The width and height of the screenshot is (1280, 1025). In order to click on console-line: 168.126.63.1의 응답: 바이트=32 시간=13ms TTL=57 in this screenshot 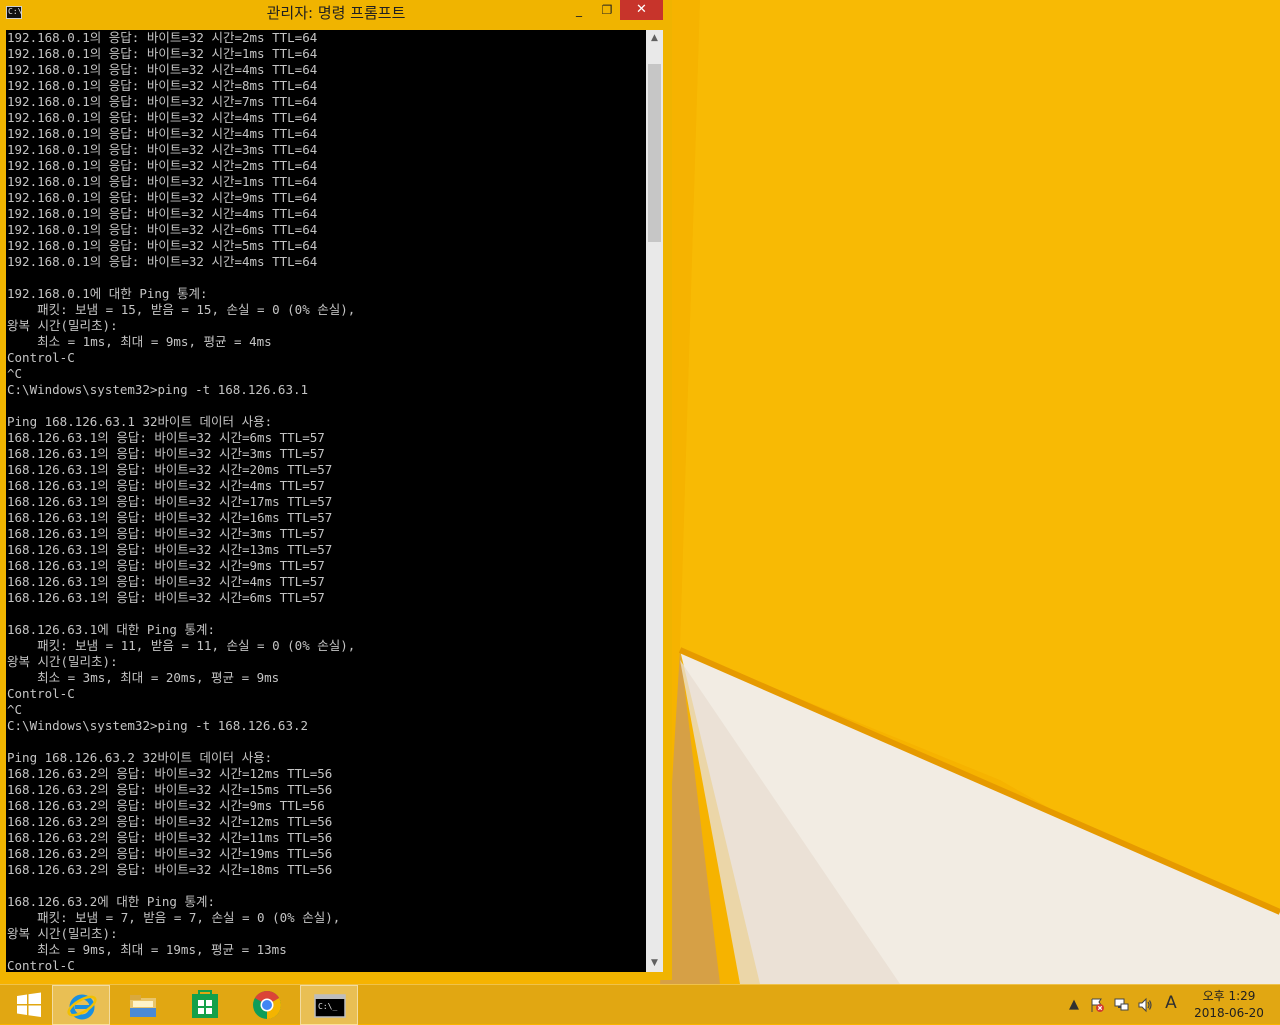, I will do `click(170, 549)`.